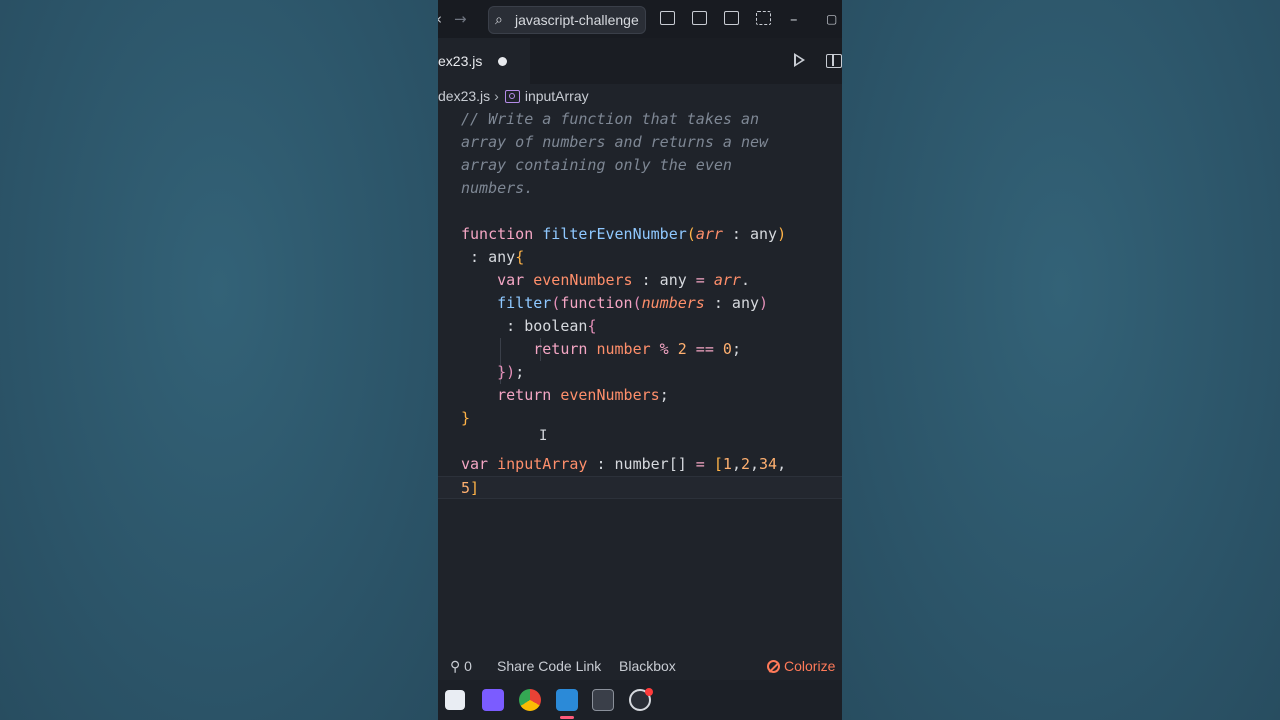 This screenshot has height=720, width=1280. Describe the element at coordinates (640, 257) in the screenshot. I see `code-line: : any{` at that location.